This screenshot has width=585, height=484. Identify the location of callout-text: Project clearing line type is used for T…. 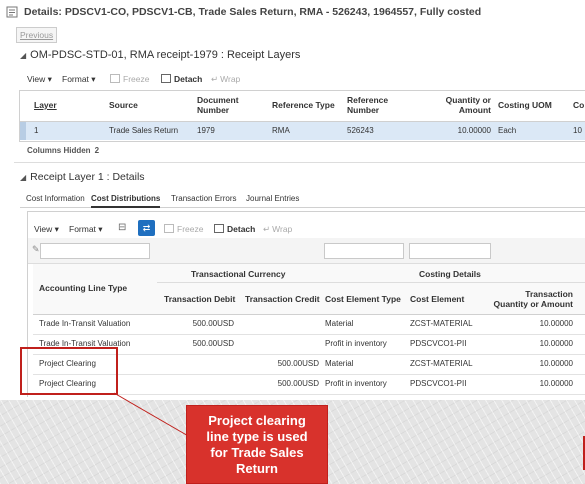
(257, 444).